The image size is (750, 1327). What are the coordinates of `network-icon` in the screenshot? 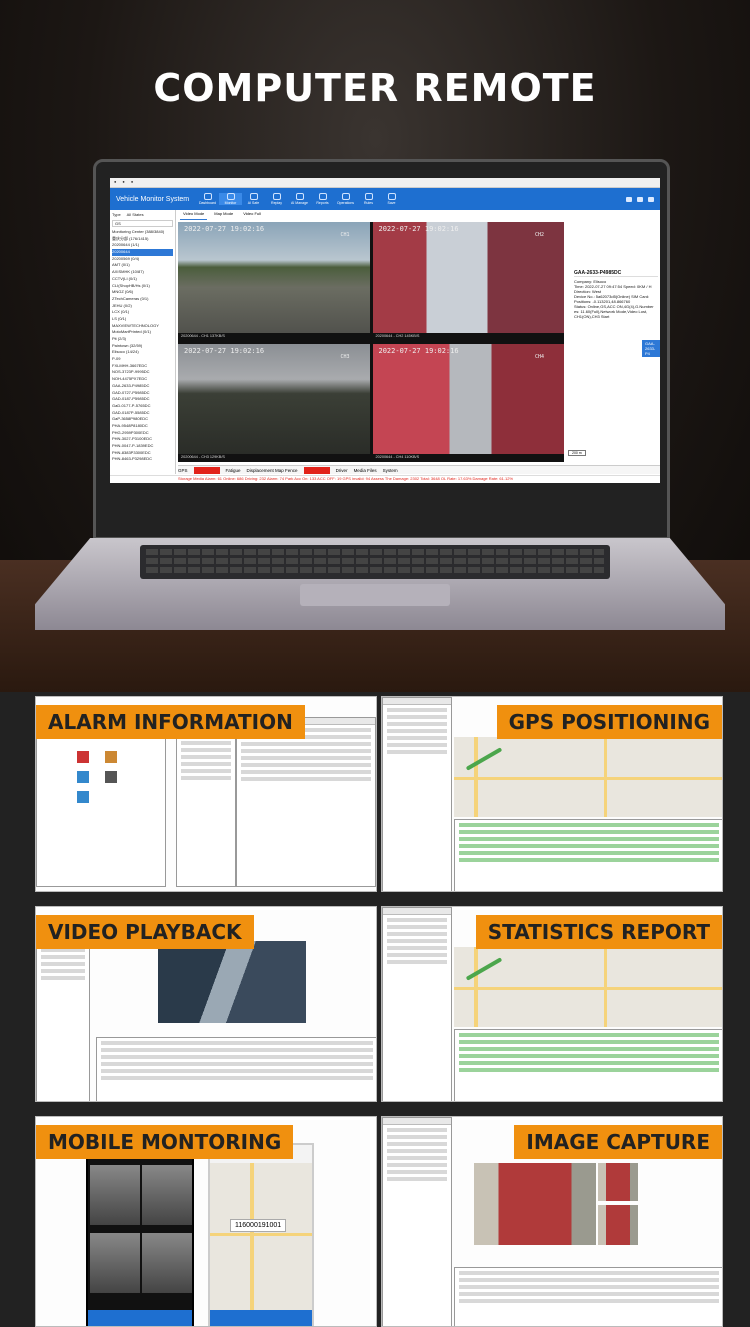 It's located at (629, 199).